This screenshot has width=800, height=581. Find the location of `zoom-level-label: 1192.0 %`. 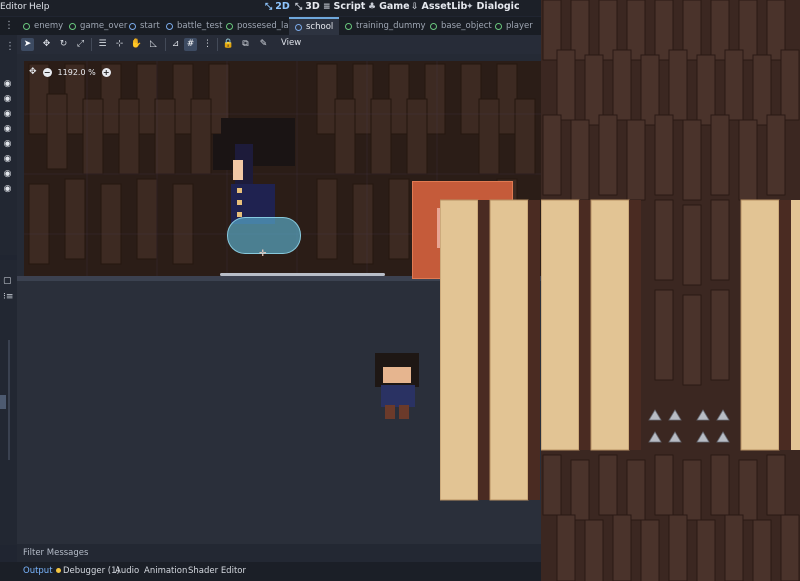

zoom-level-label: 1192.0 % is located at coordinates (77, 72).